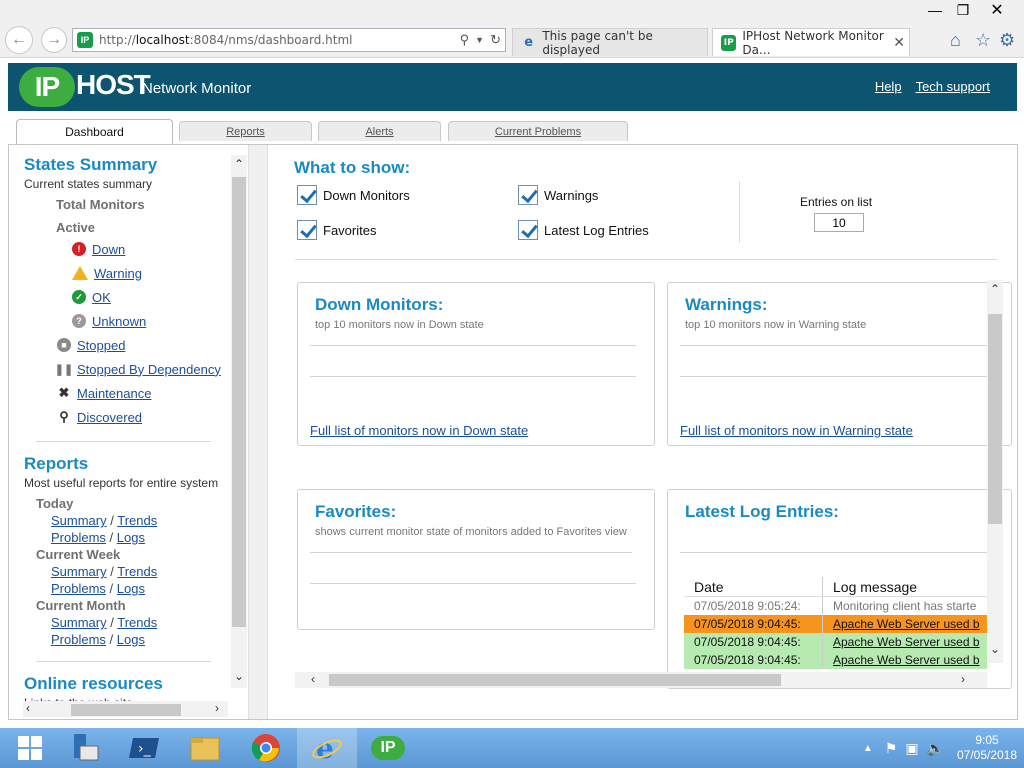 The image size is (1024, 768). Describe the element at coordinates (419, 430) in the screenshot. I see `full-down-list-link: Full list of monitors now in Down state` at that location.